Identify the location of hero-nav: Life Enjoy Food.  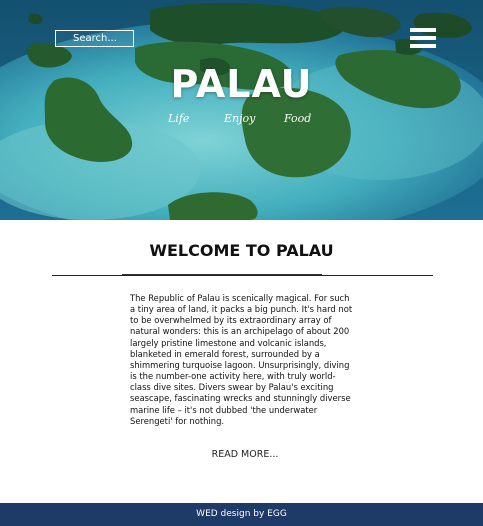
(250, 122).